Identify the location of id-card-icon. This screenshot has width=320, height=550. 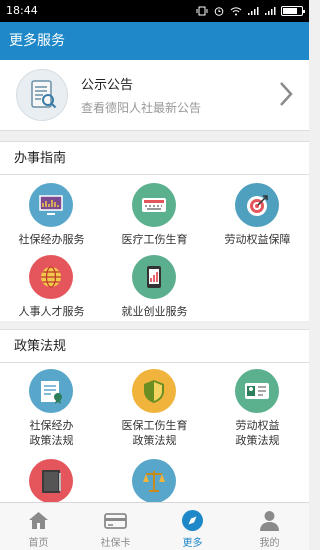
(257, 391).